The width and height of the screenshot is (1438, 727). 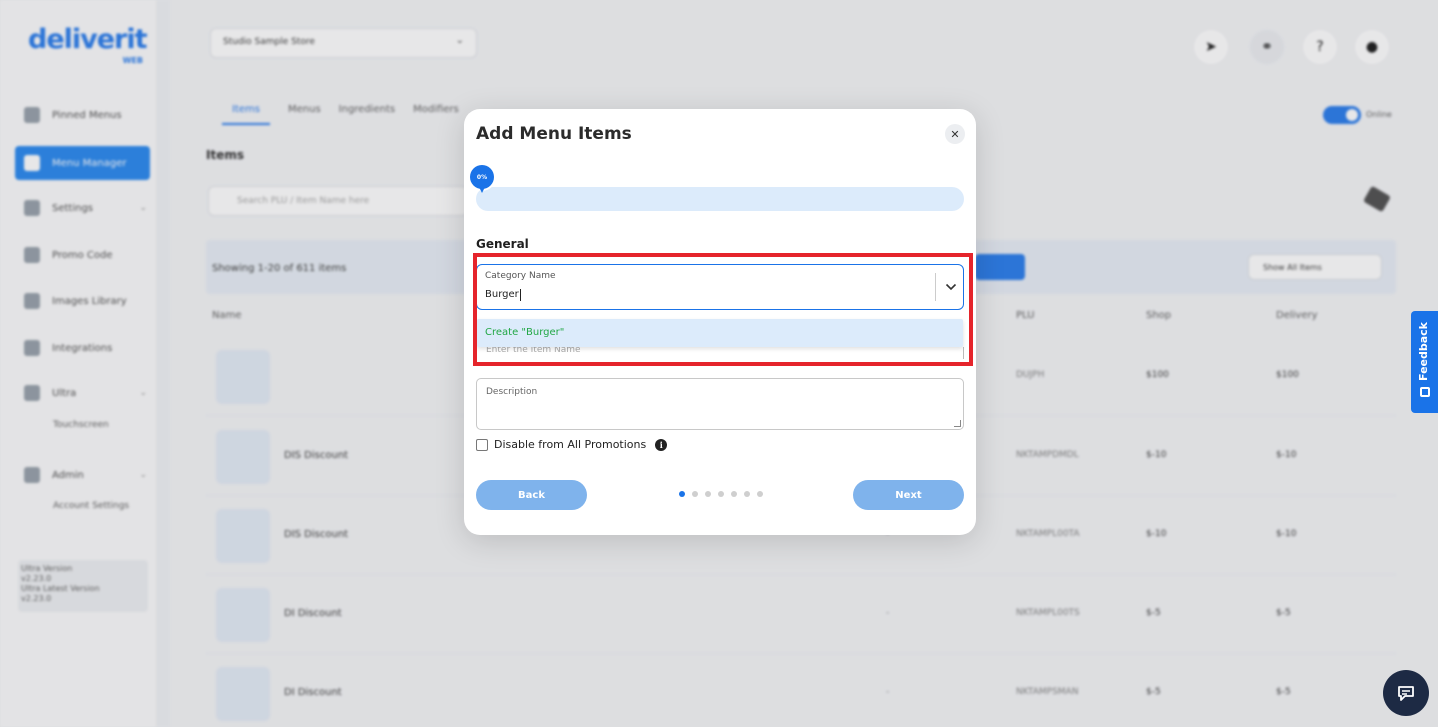 What do you see at coordinates (908, 495) in the screenshot?
I see `next-button: Next` at bounding box center [908, 495].